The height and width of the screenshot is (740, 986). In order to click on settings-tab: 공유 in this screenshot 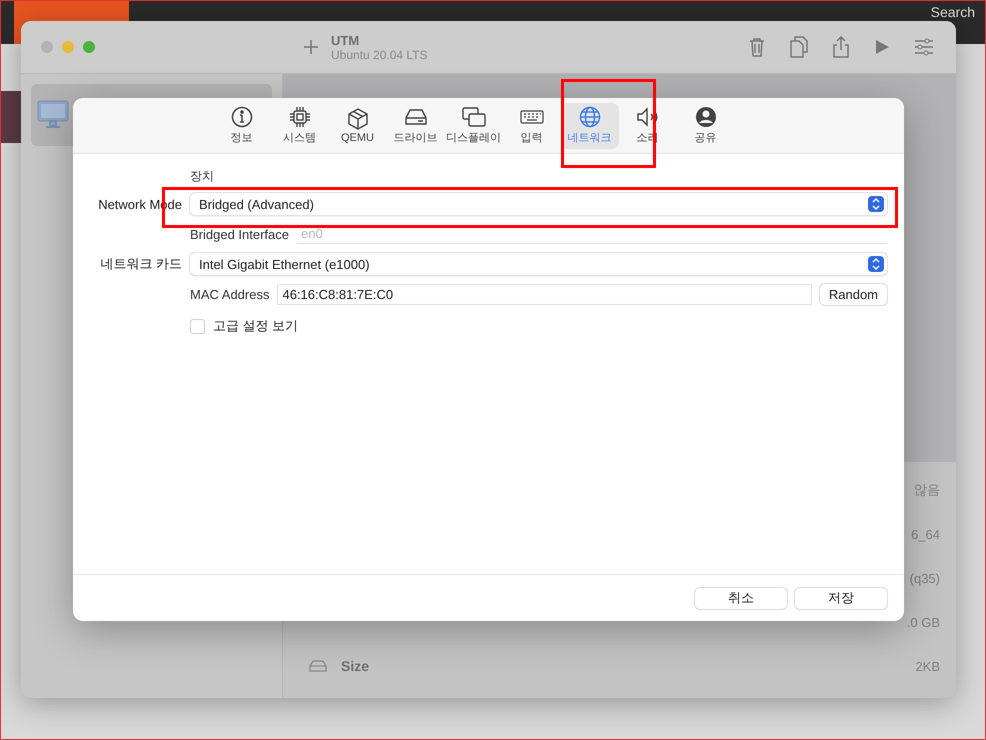, I will do `click(705, 125)`.